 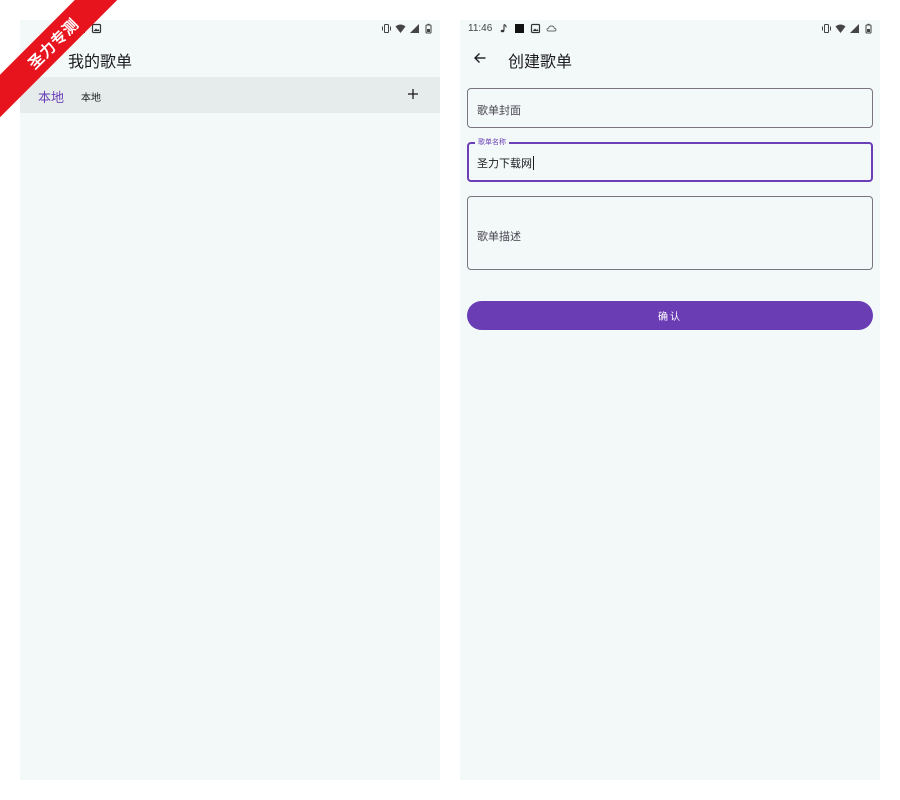 I want to click on top-app-bar: 创建歌单, so click(x=670, y=59).